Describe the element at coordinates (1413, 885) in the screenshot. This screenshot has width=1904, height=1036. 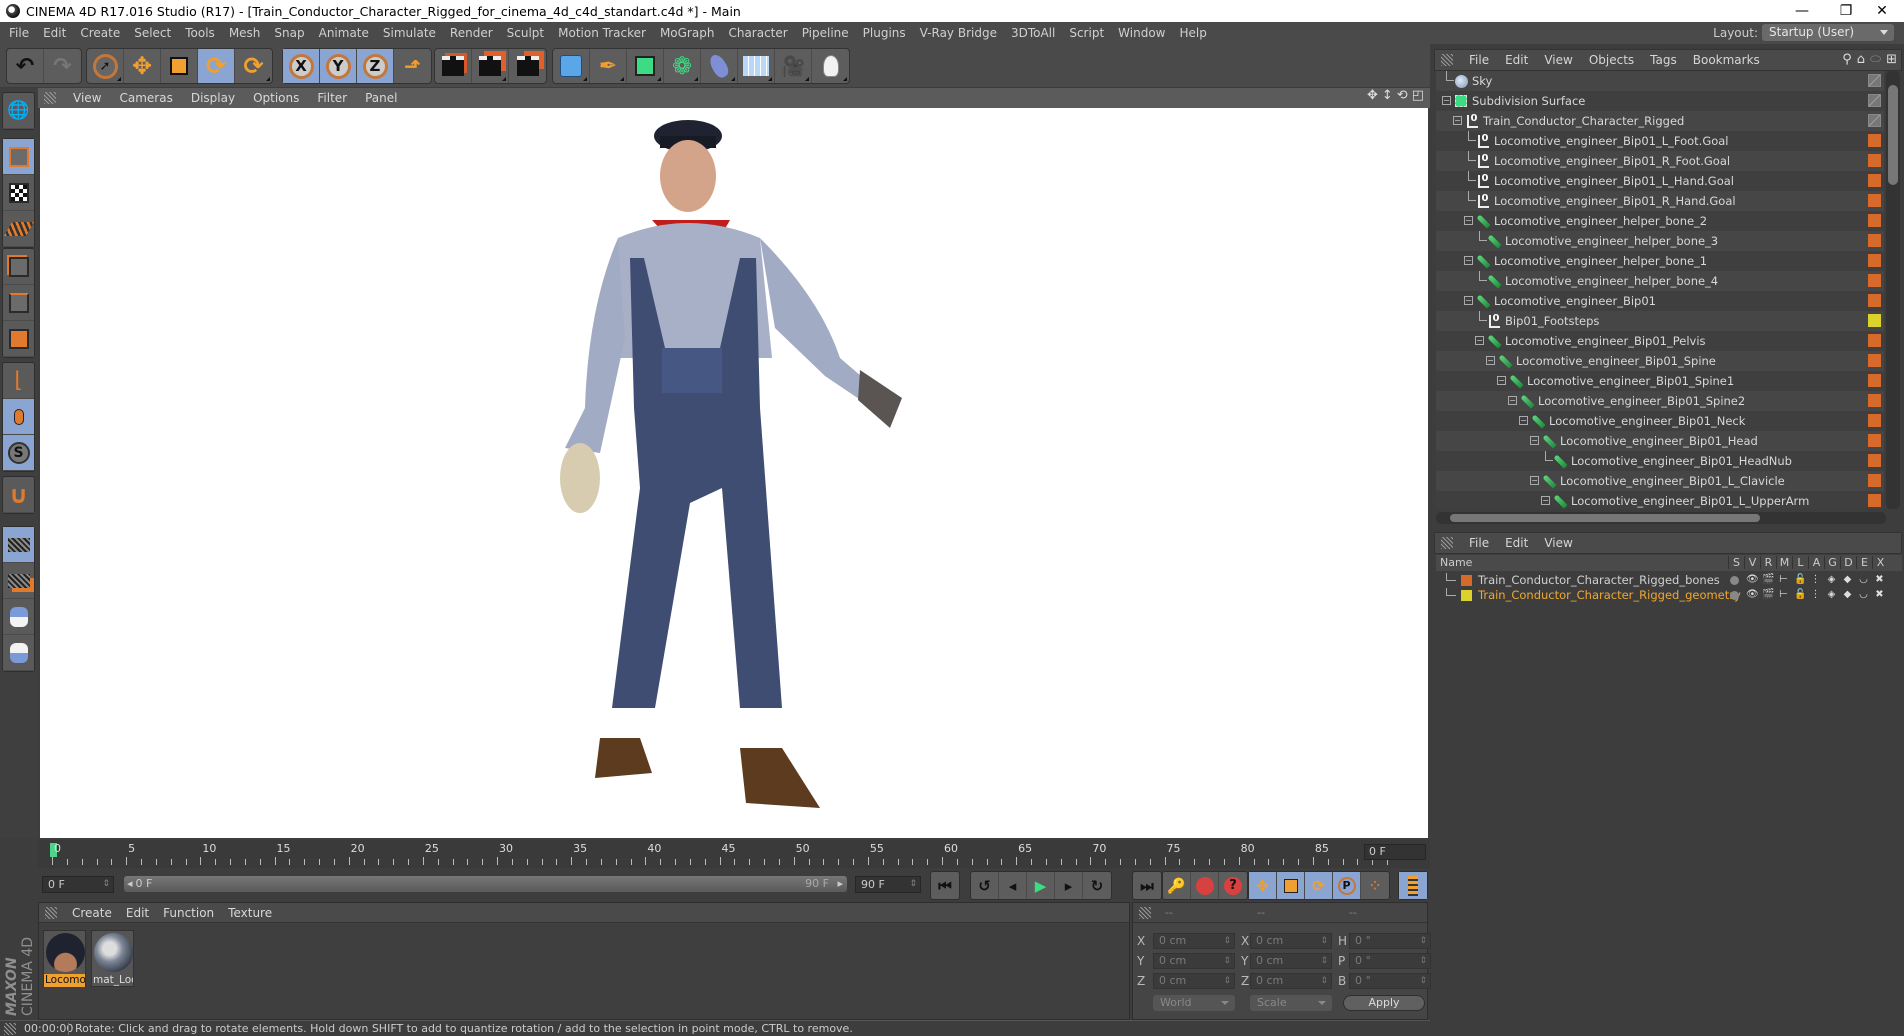
I see `timeline-button` at that location.